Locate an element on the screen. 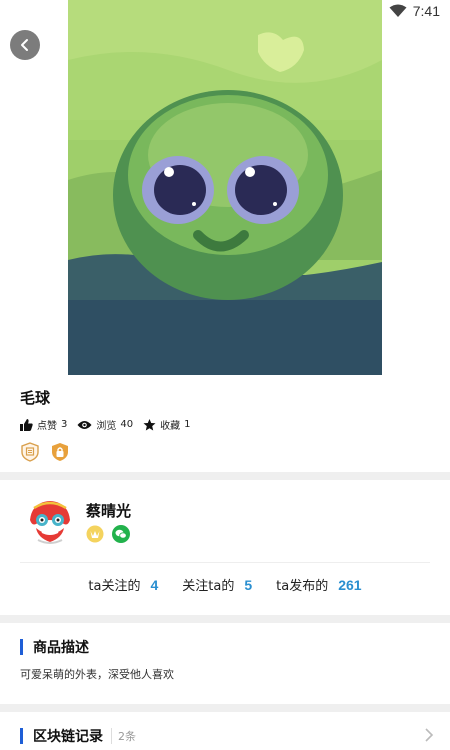 This screenshot has height=750, width=450. description-header: 商品描述 is located at coordinates (54, 647).